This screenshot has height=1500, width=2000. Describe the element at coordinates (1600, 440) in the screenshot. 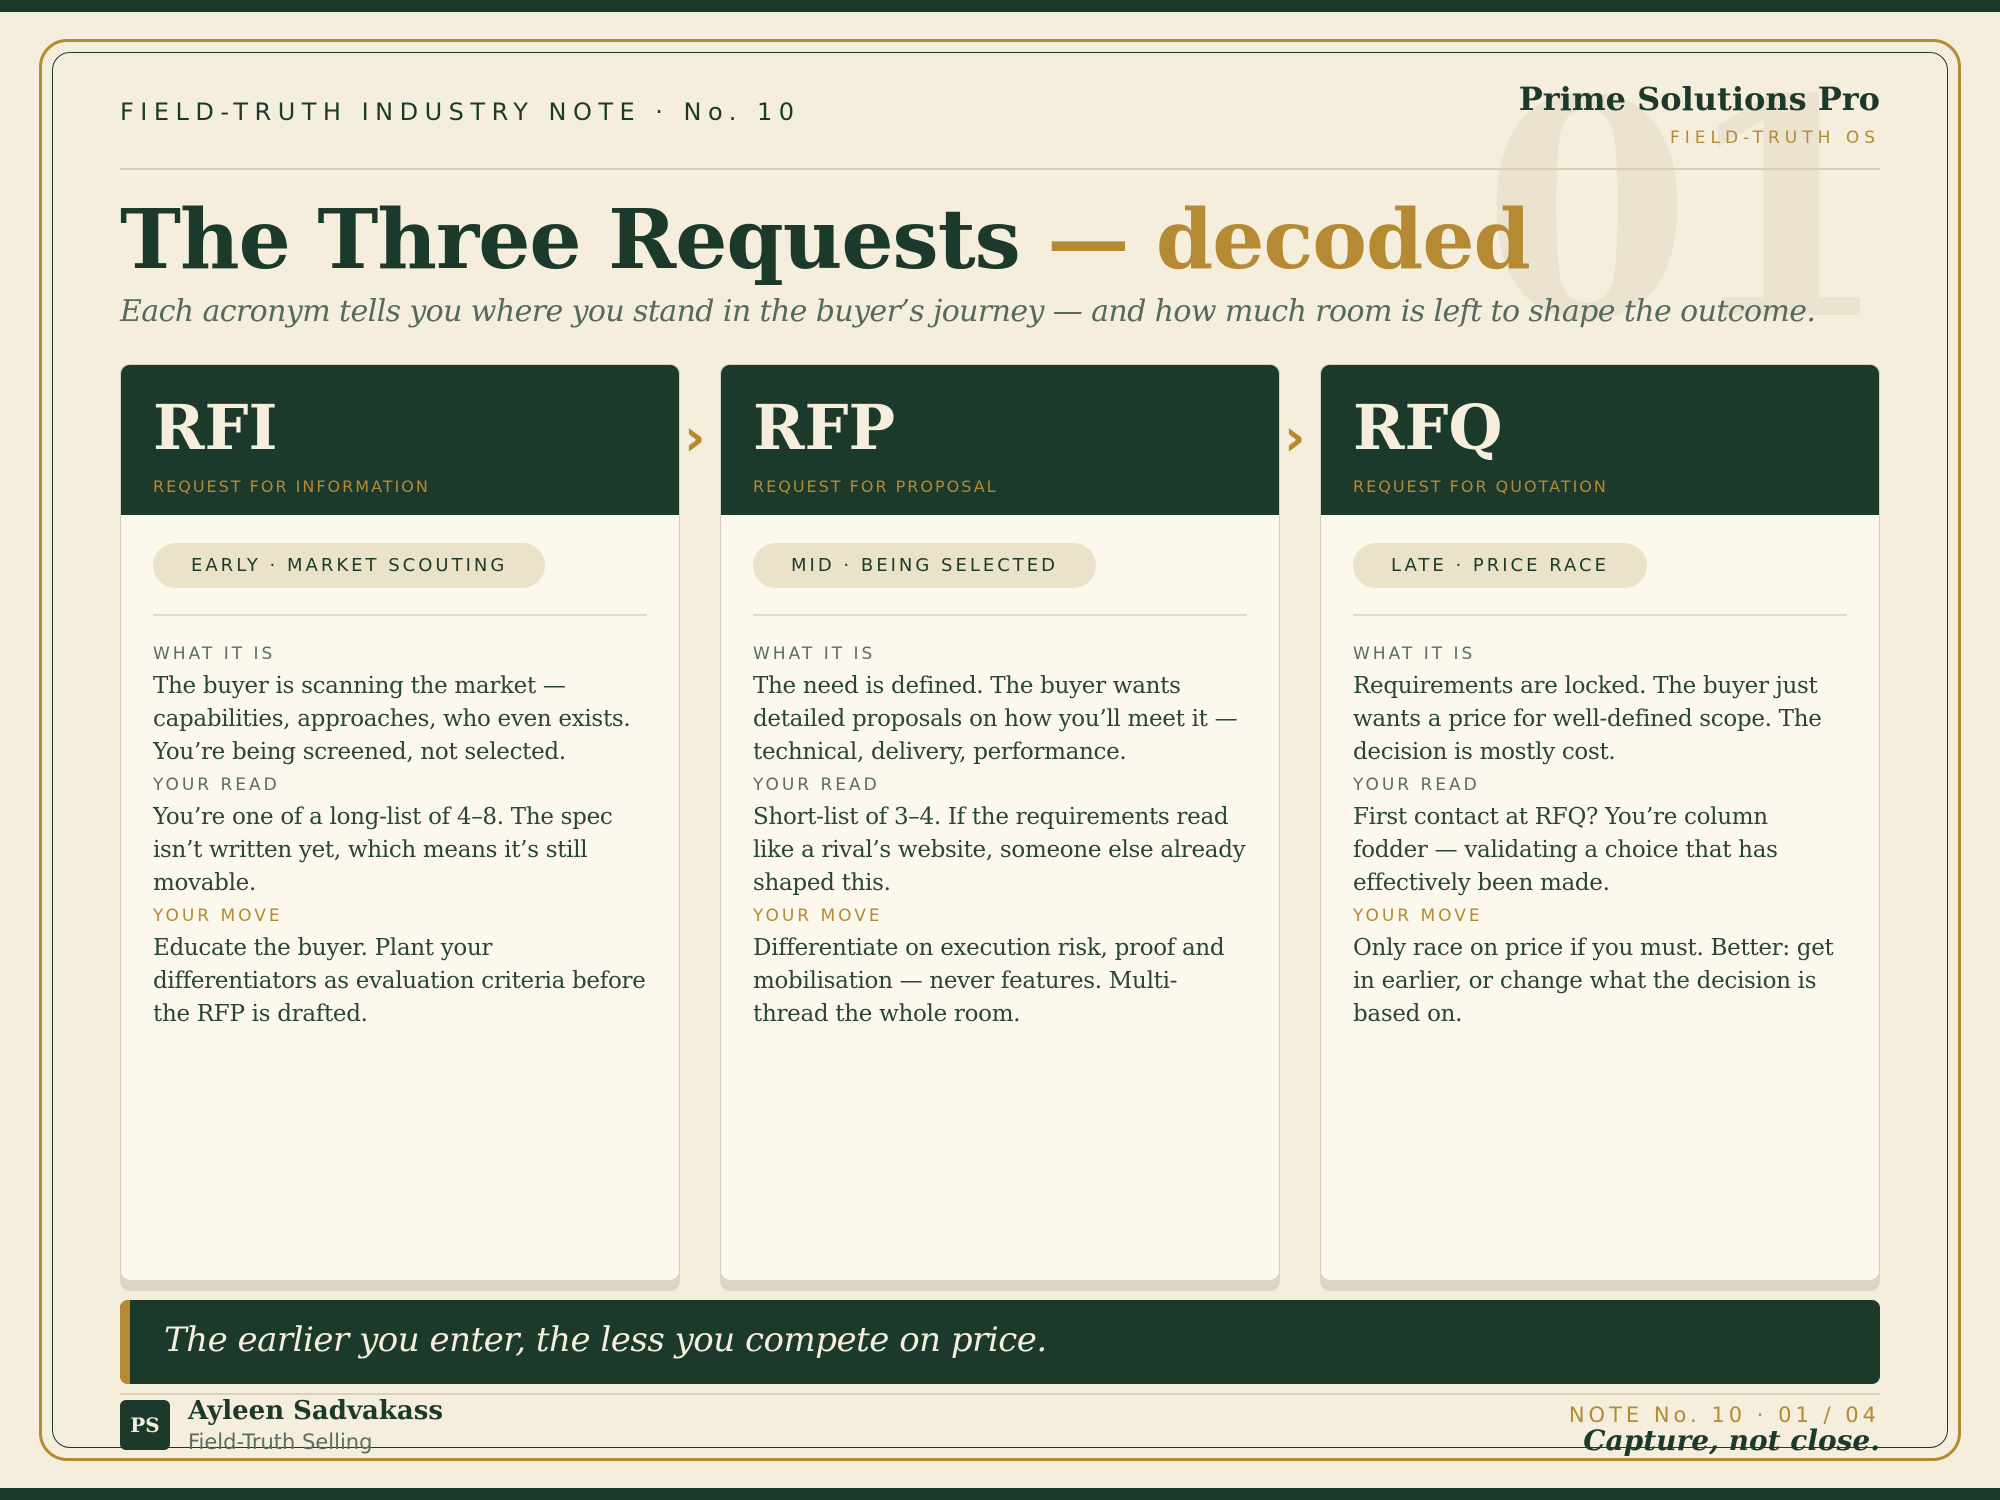

I see `card-header: RFQ REQUEST FOR QUOTATION` at that location.